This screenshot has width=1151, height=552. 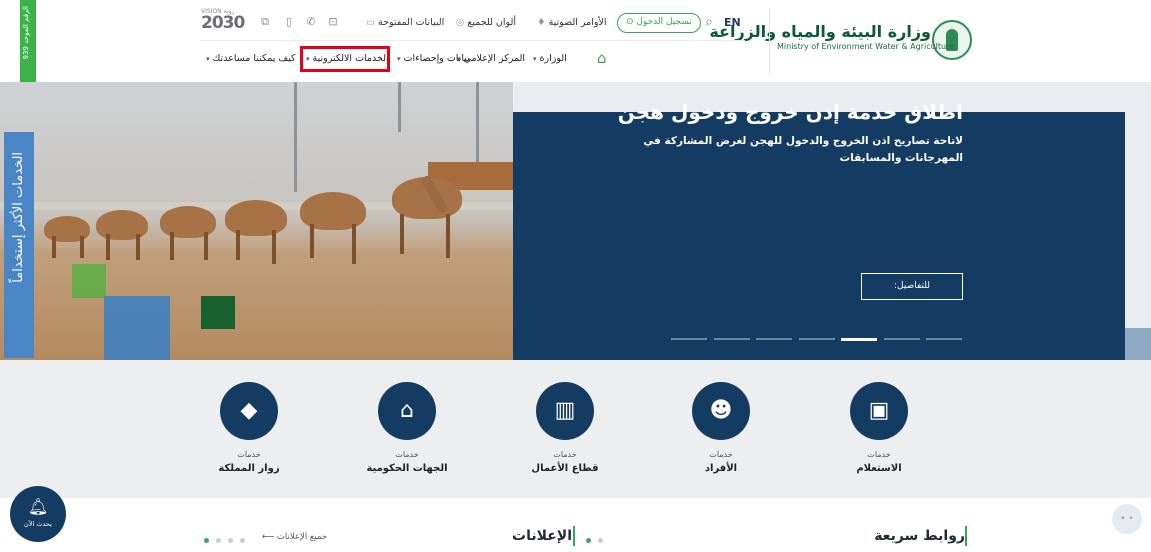 I want to click on hero-details-button: للتفاصيل:, so click(x=912, y=286).